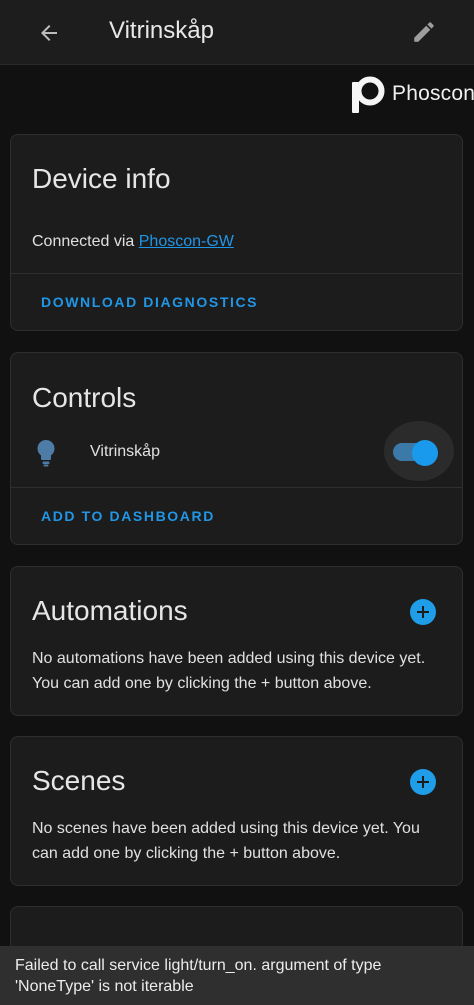 Image resolution: width=474 pixels, height=1005 pixels. I want to click on connected-via-label: Connected via, so click(83, 241).